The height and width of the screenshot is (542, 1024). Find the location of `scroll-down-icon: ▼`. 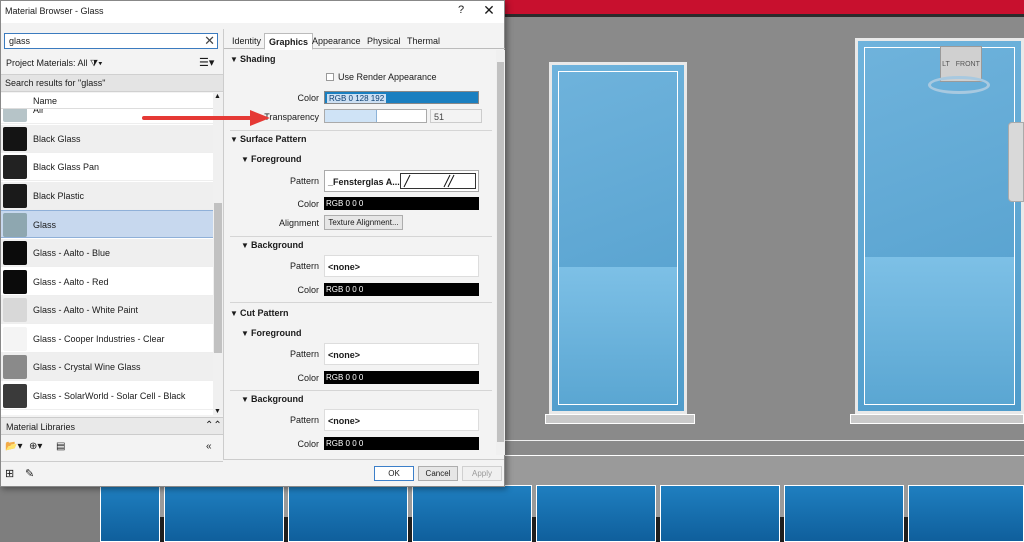

scroll-down-icon: ▼ is located at coordinates (217, 411).